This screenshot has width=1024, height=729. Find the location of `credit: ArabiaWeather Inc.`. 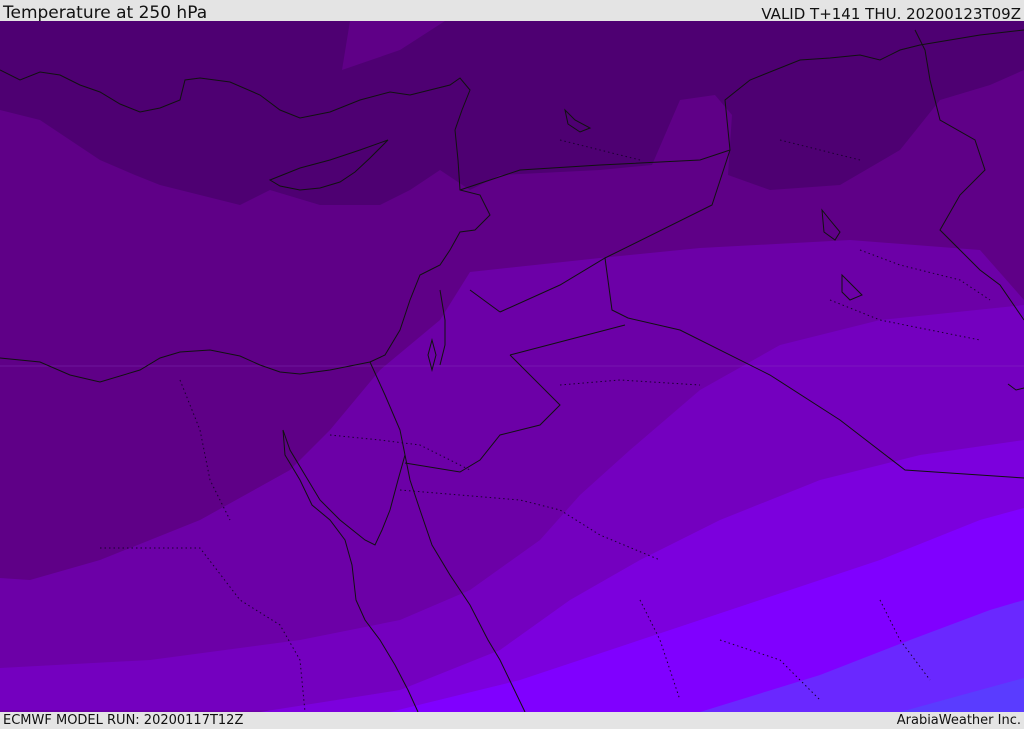

credit: ArabiaWeather Inc. is located at coordinates (958, 720).